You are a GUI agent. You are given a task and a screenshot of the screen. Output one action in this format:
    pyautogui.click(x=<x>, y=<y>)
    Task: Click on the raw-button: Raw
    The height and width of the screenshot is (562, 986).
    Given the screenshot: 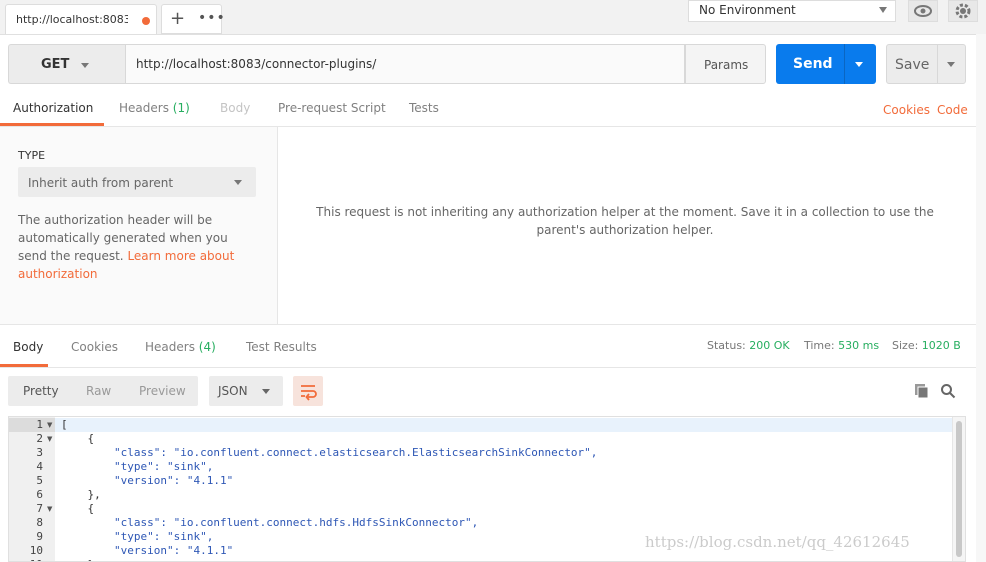 What is the action you would take?
    pyautogui.click(x=98, y=391)
    